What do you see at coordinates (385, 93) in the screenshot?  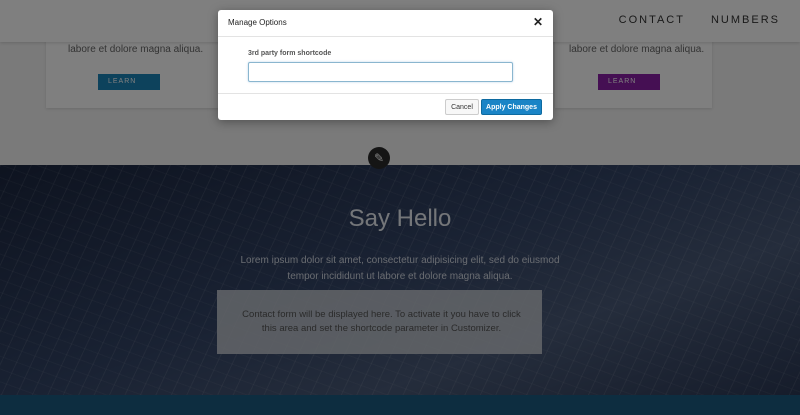 I see `dialog-footer-divider` at bounding box center [385, 93].